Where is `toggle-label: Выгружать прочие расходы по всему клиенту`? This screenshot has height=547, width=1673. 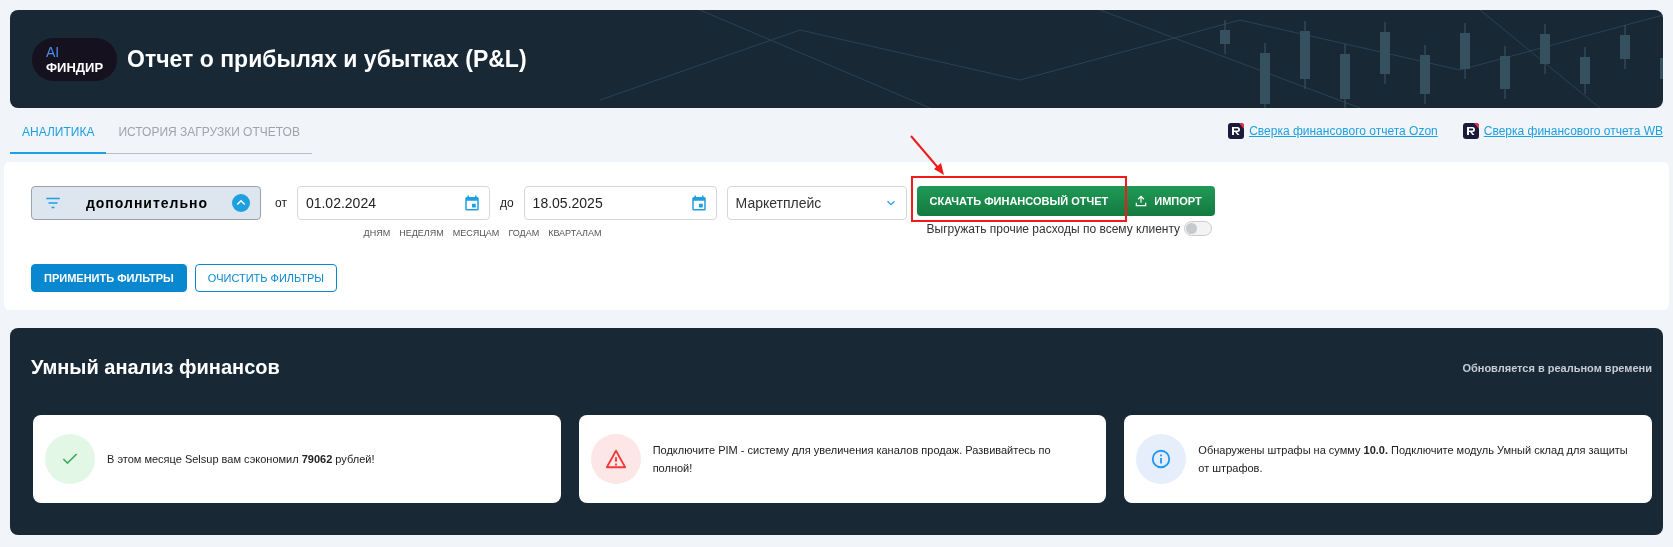
toggle-label: Выгружать прочие расходы по всему клиенту is located at coordinates (1053, 228).